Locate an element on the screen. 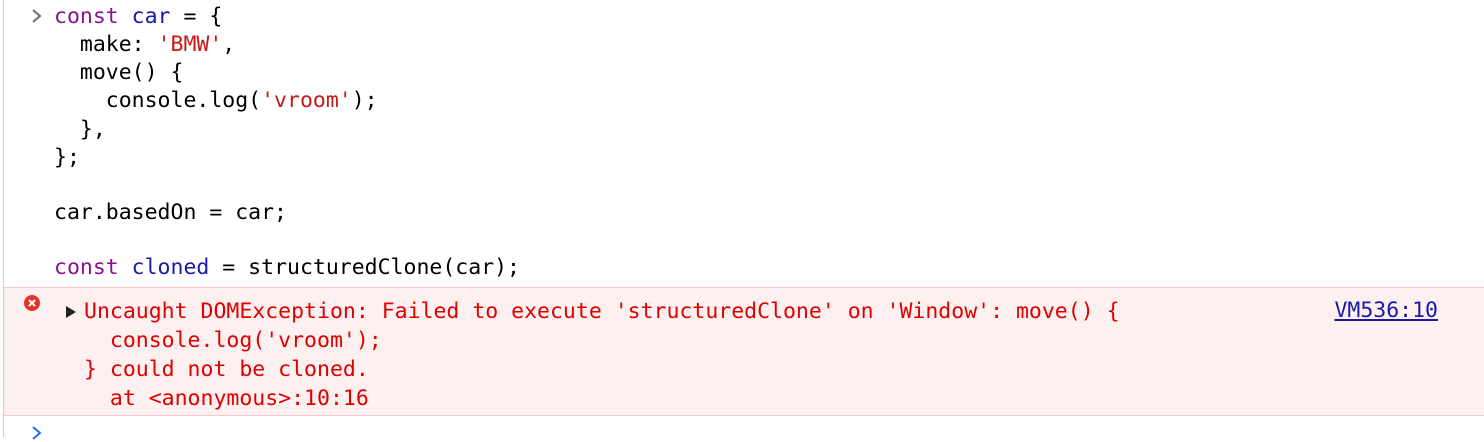  code-token: cloned is located at coordinates (170, 267).